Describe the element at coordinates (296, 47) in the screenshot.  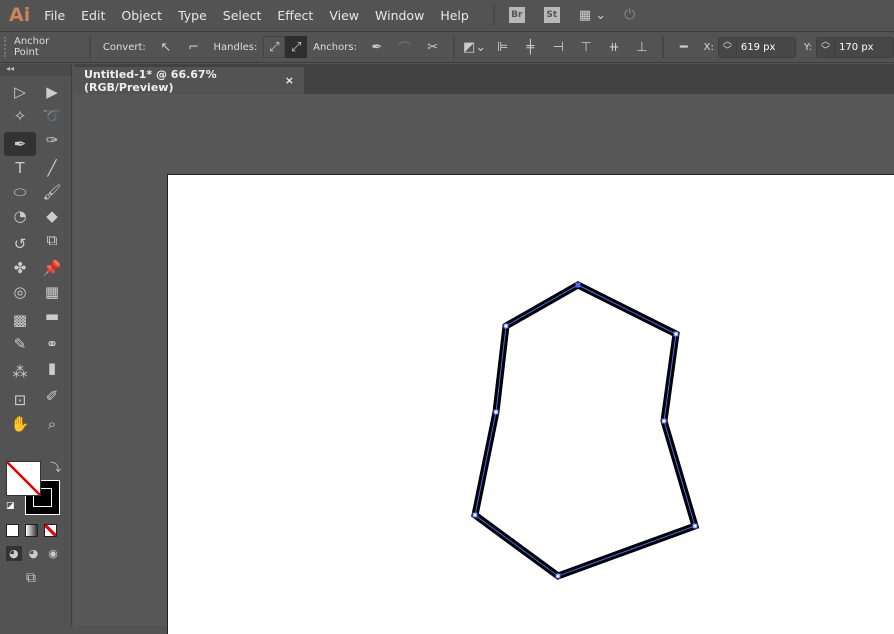
I see `hide-handles-icon: ⤢` at that location.